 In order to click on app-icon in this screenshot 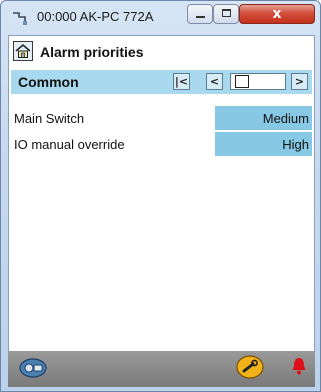, I will do `click(20, 18)`.